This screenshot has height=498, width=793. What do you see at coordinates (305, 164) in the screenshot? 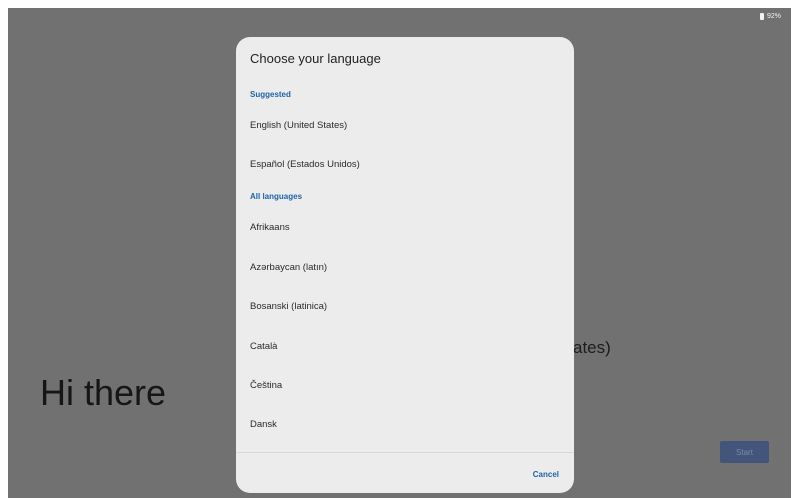
I see `language-item-espanol-us: Español (Estados Unidos)` at bounding box center [305, 164].